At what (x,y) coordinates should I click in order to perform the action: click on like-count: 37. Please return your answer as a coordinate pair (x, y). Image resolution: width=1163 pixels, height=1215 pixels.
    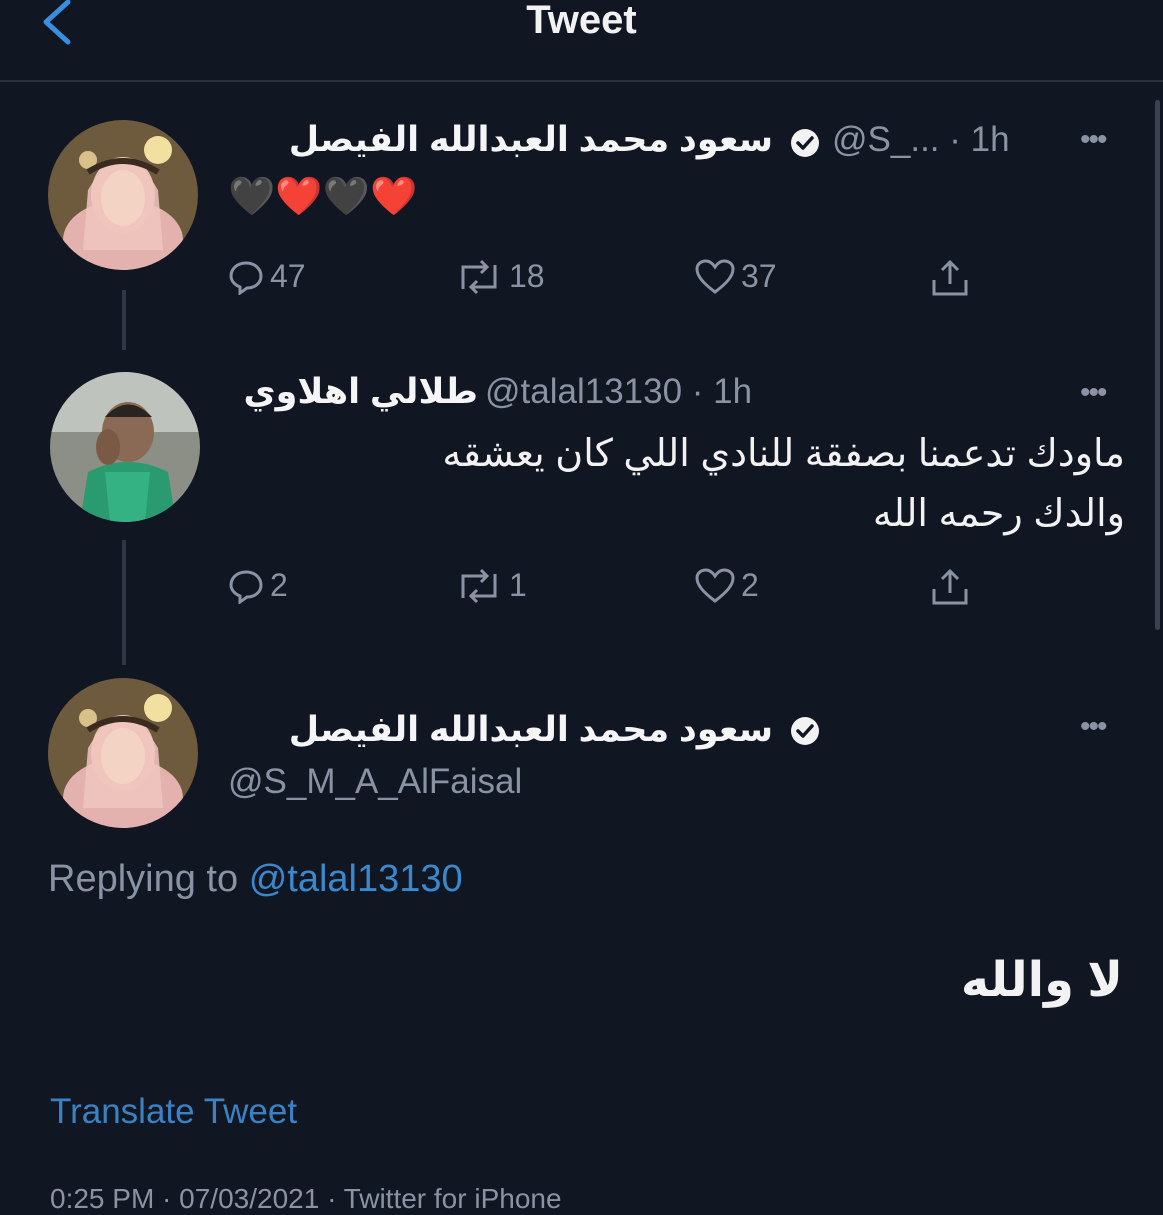
    Looking at the image, I should click on (759, 276).